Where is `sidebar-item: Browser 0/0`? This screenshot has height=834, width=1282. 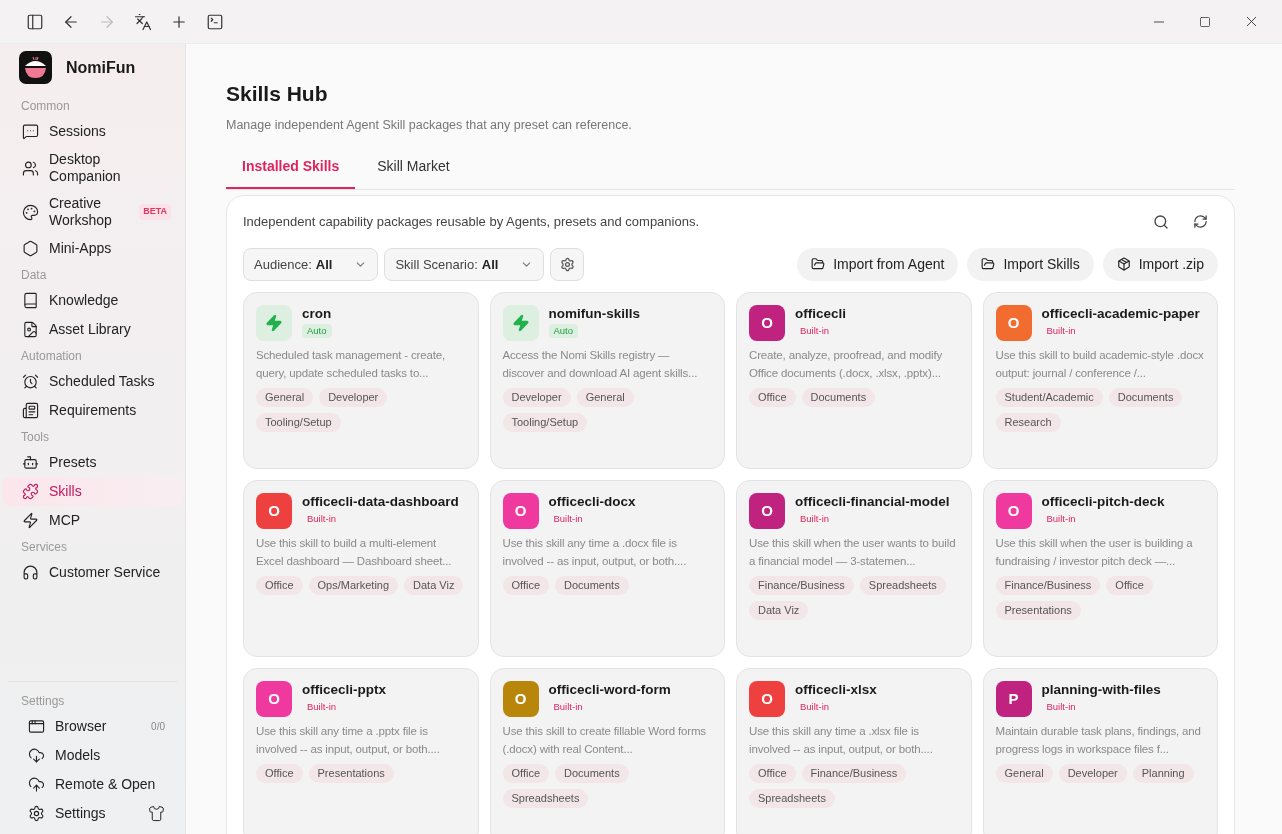
sidebar-item: Browser 0/0 is located at coordinates (92, 726).